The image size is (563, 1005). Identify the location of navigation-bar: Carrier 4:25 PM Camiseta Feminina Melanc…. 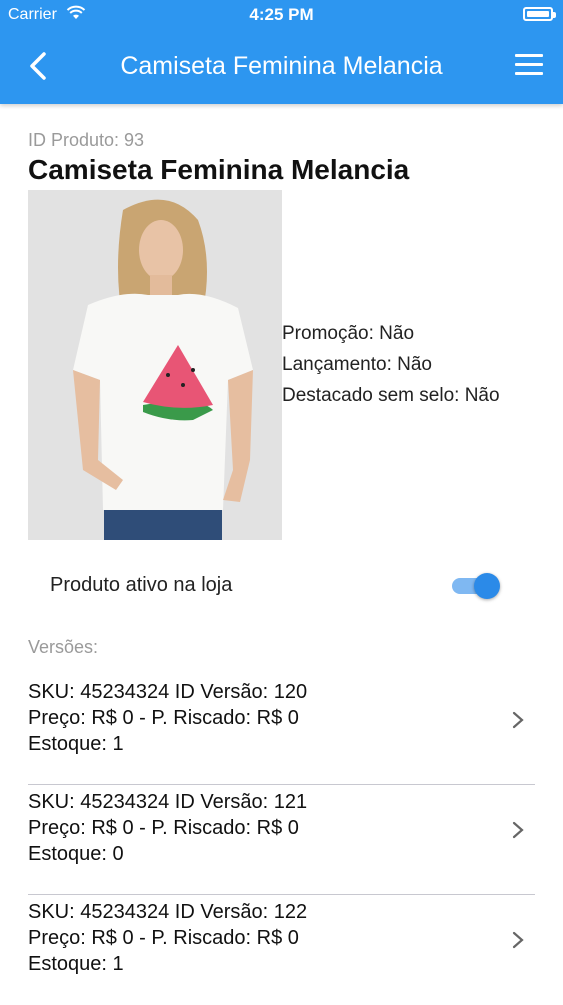
(281, 52).